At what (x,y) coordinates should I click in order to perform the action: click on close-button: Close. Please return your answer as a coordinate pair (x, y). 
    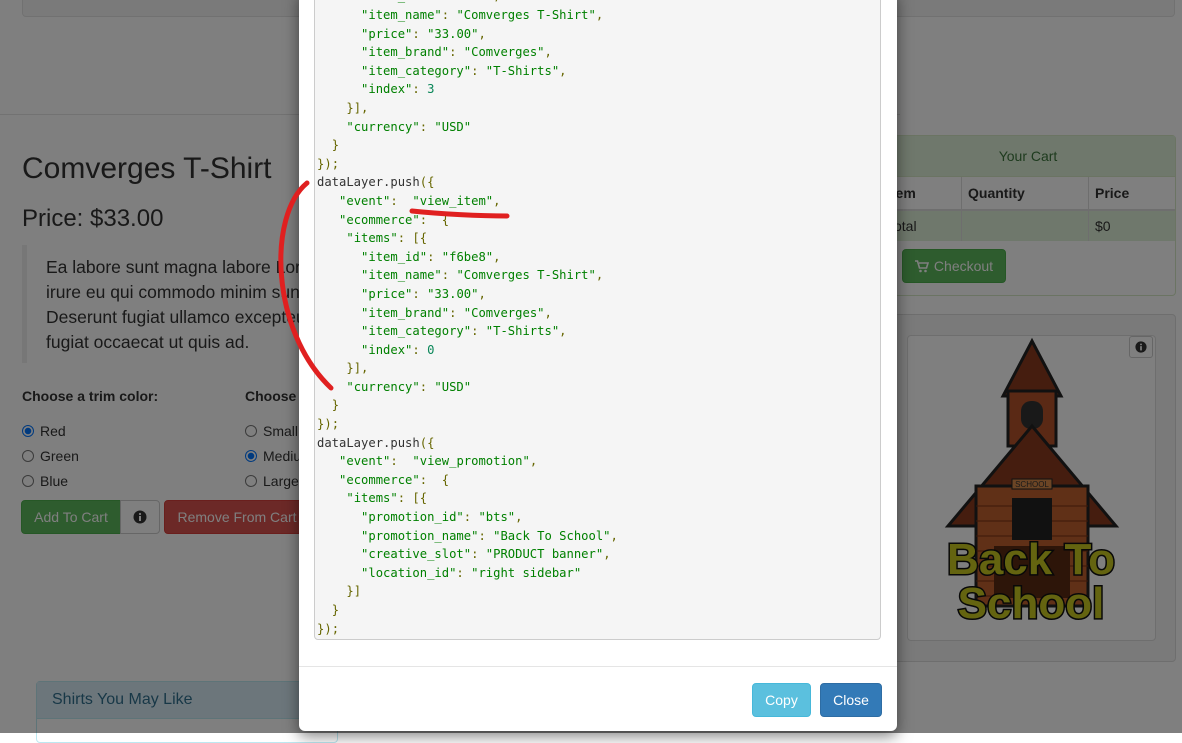
    Looking at the image, I should click on (851, 700).